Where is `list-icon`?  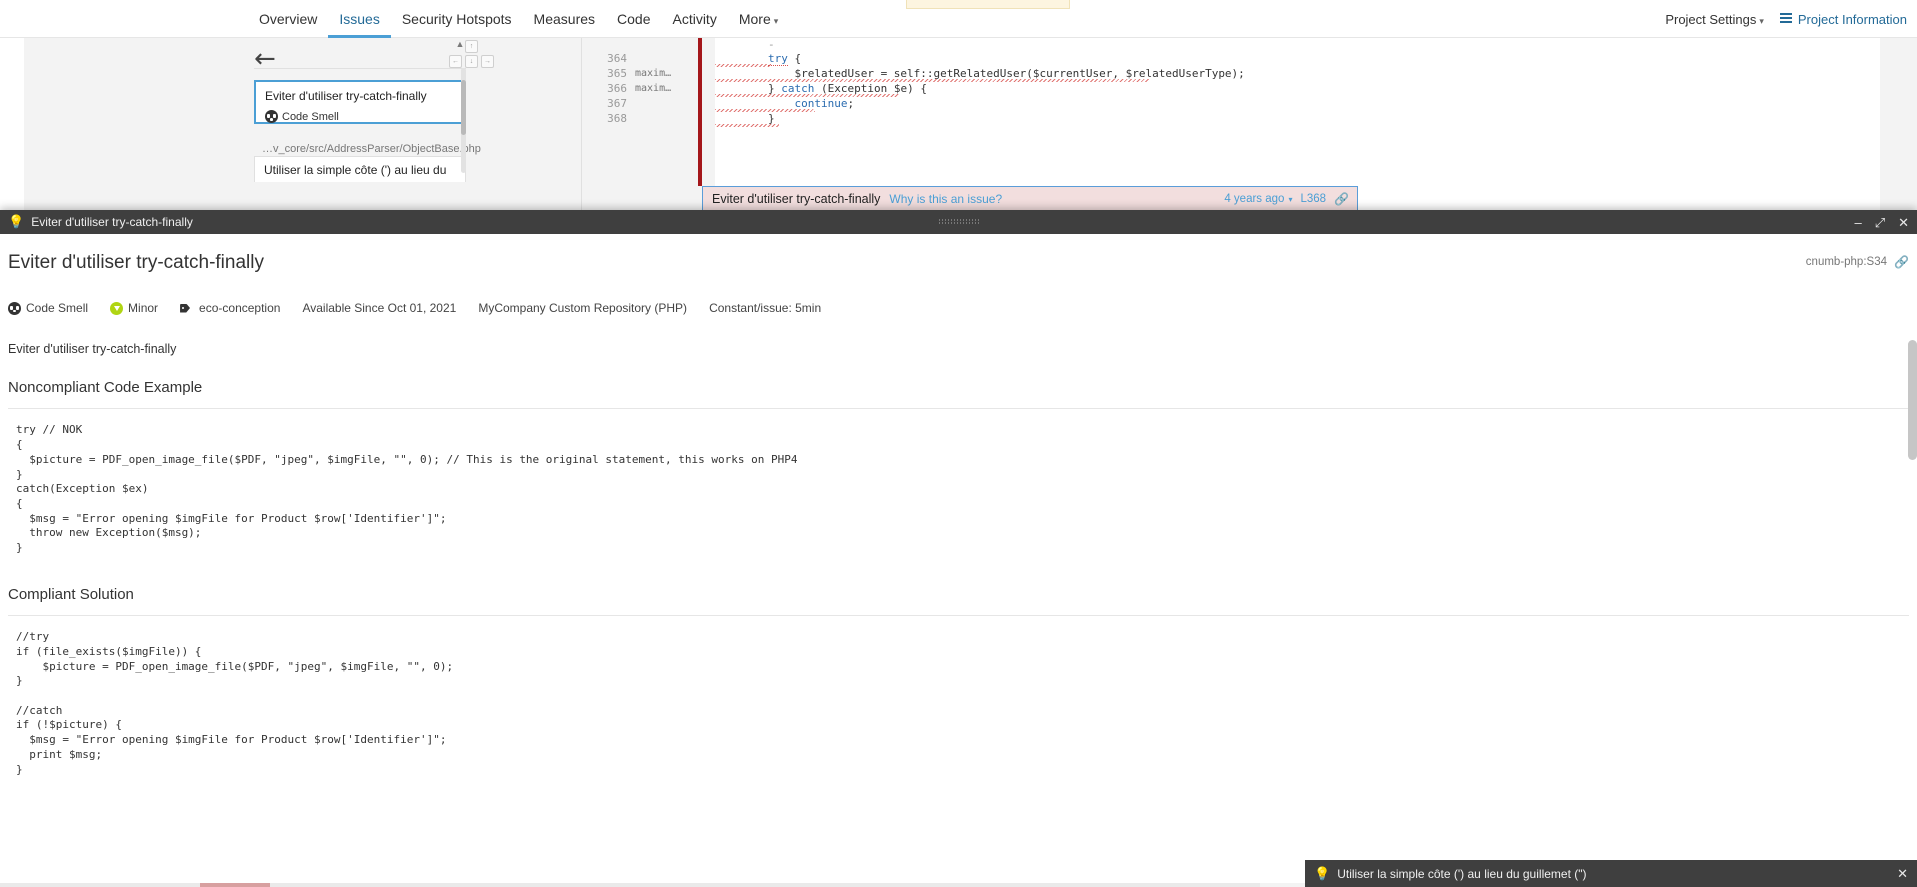 list-icon is located at coordinates (1785, 19).